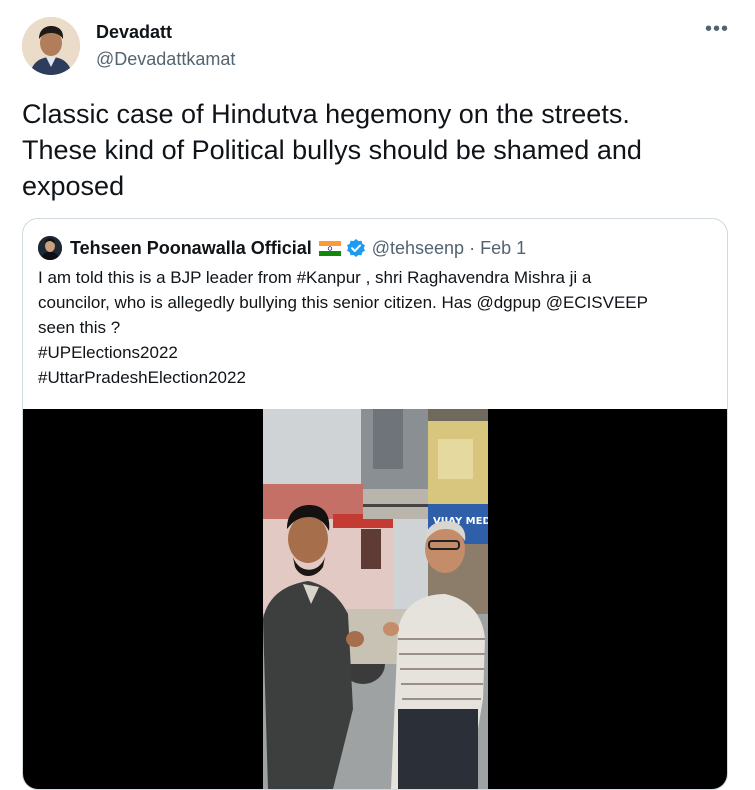  I want to click on video-frame: VIJAY MED, so click(375, 599).